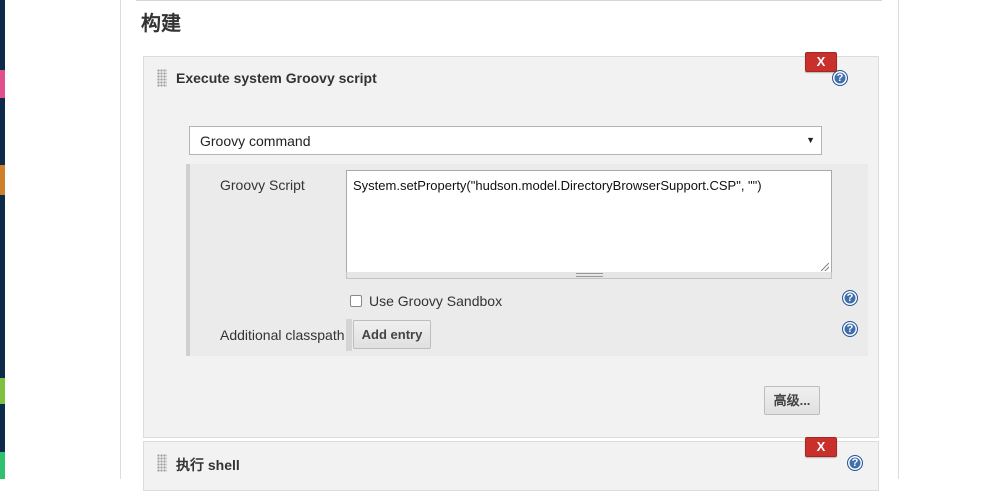 The width and height of the screenshot is (997, 491). Describe the element at coordinates (511, 466) in the screenshot. I see `build-step-shell` at that location.